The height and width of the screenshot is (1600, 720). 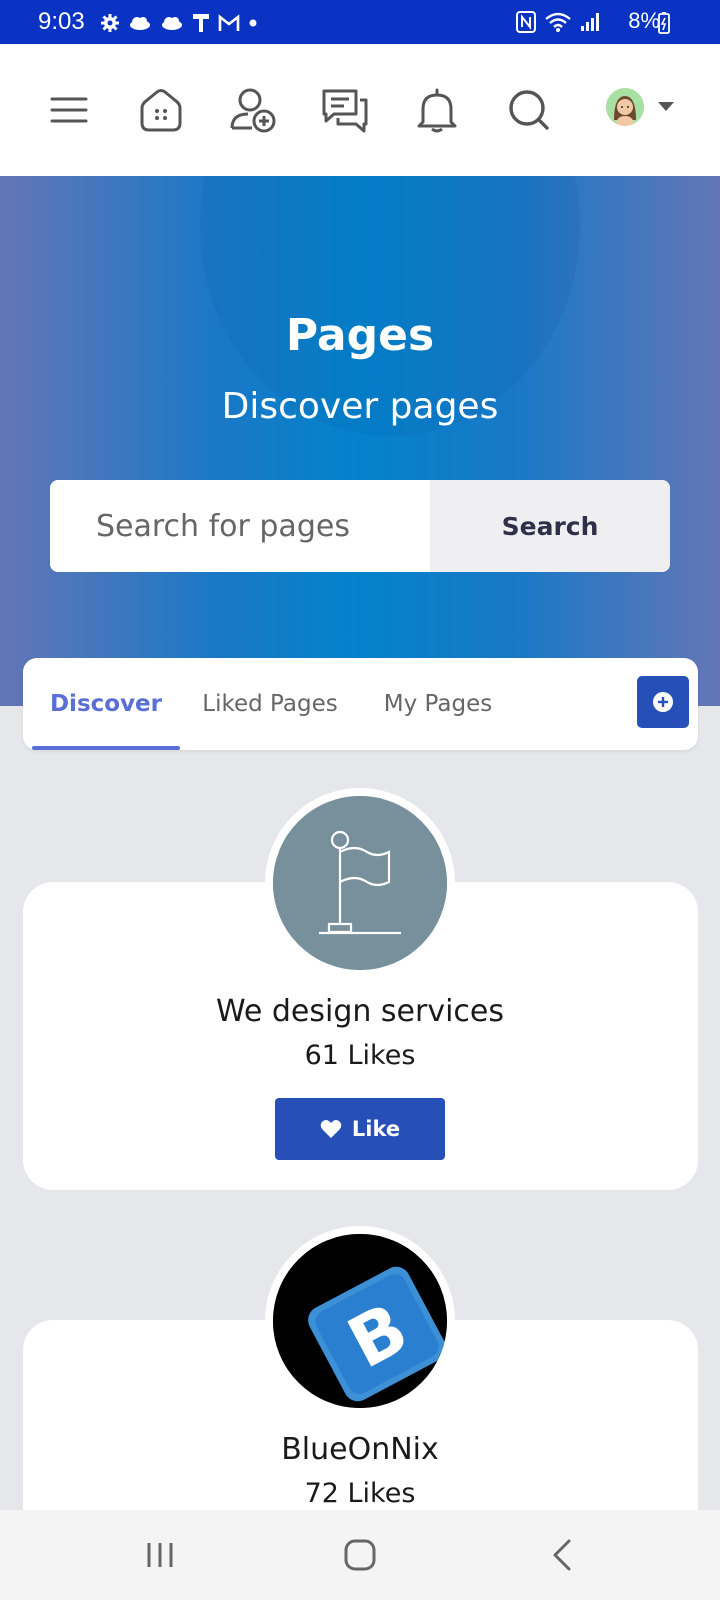 I want to click on search-input, so click(x=240, y=526).